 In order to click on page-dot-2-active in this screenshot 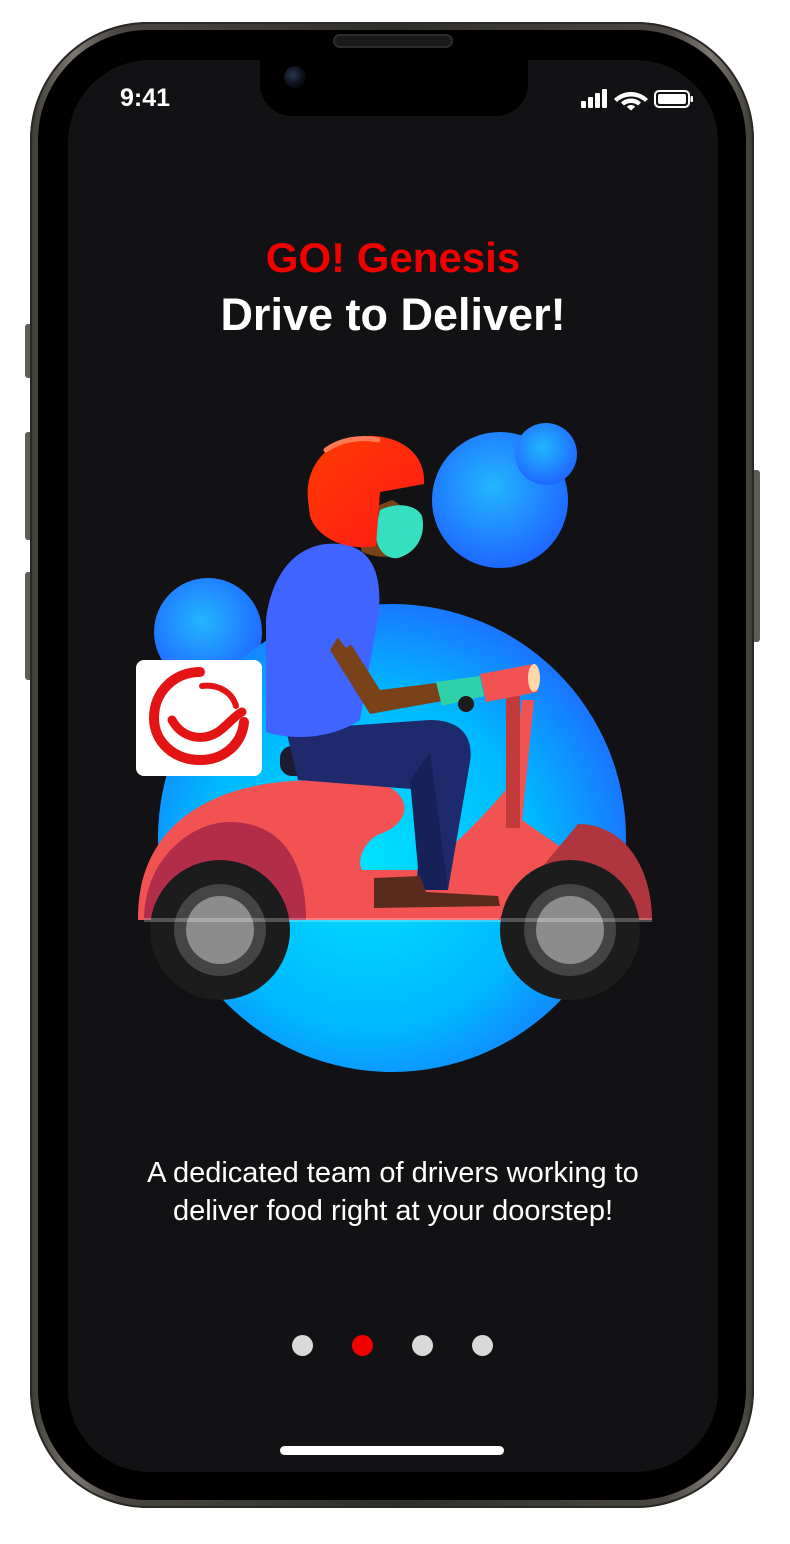, I will do `click(362, 1345)`.